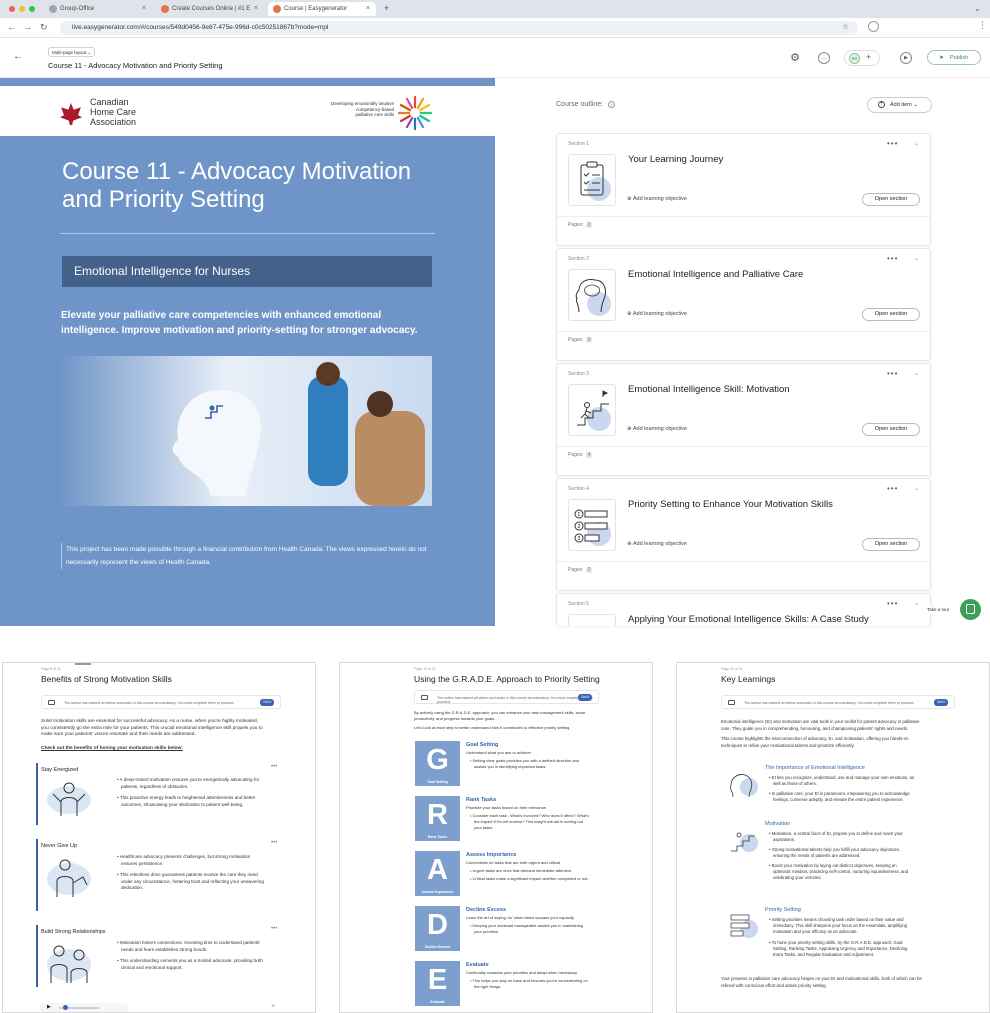  I want to click on grade-step-title: Rank Tasks, so click(481, 800).